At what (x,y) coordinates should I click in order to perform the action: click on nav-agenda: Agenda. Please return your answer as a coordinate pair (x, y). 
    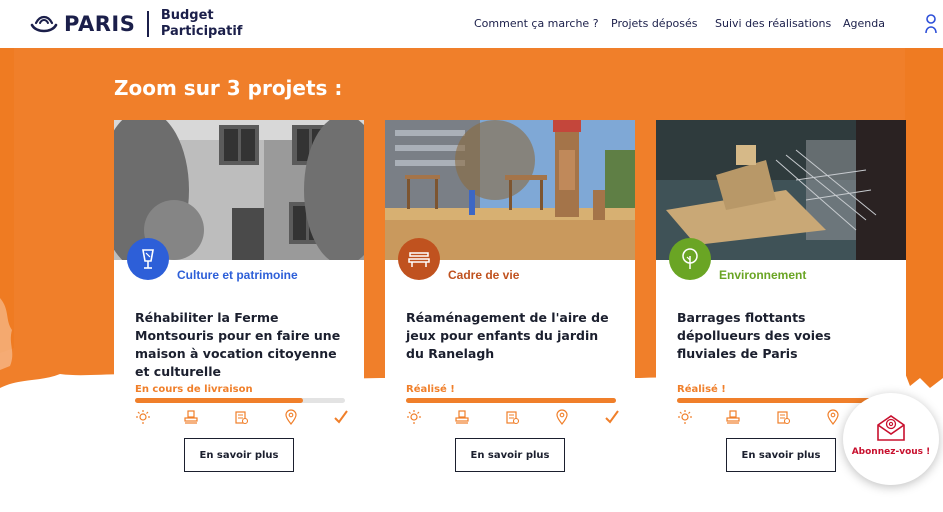
    Looking at the image, I should click on (864, 23).